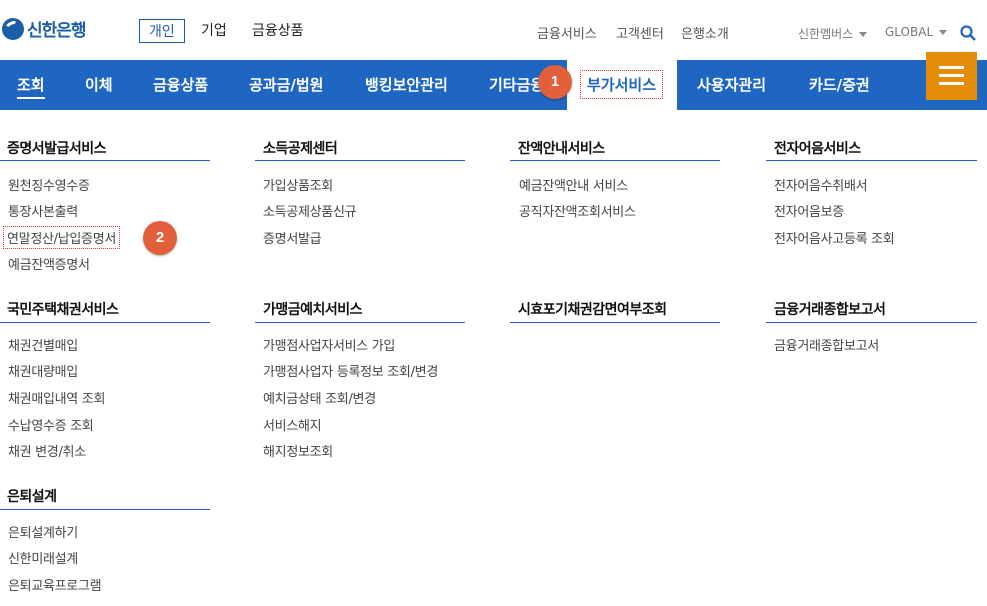 This screenshot has width=987, height=606. What do you see at coordinates (406, 84) in the screenshot?
I see `nav-banking-security: 뱅킹보안관리` at bounding box center [406, 84].